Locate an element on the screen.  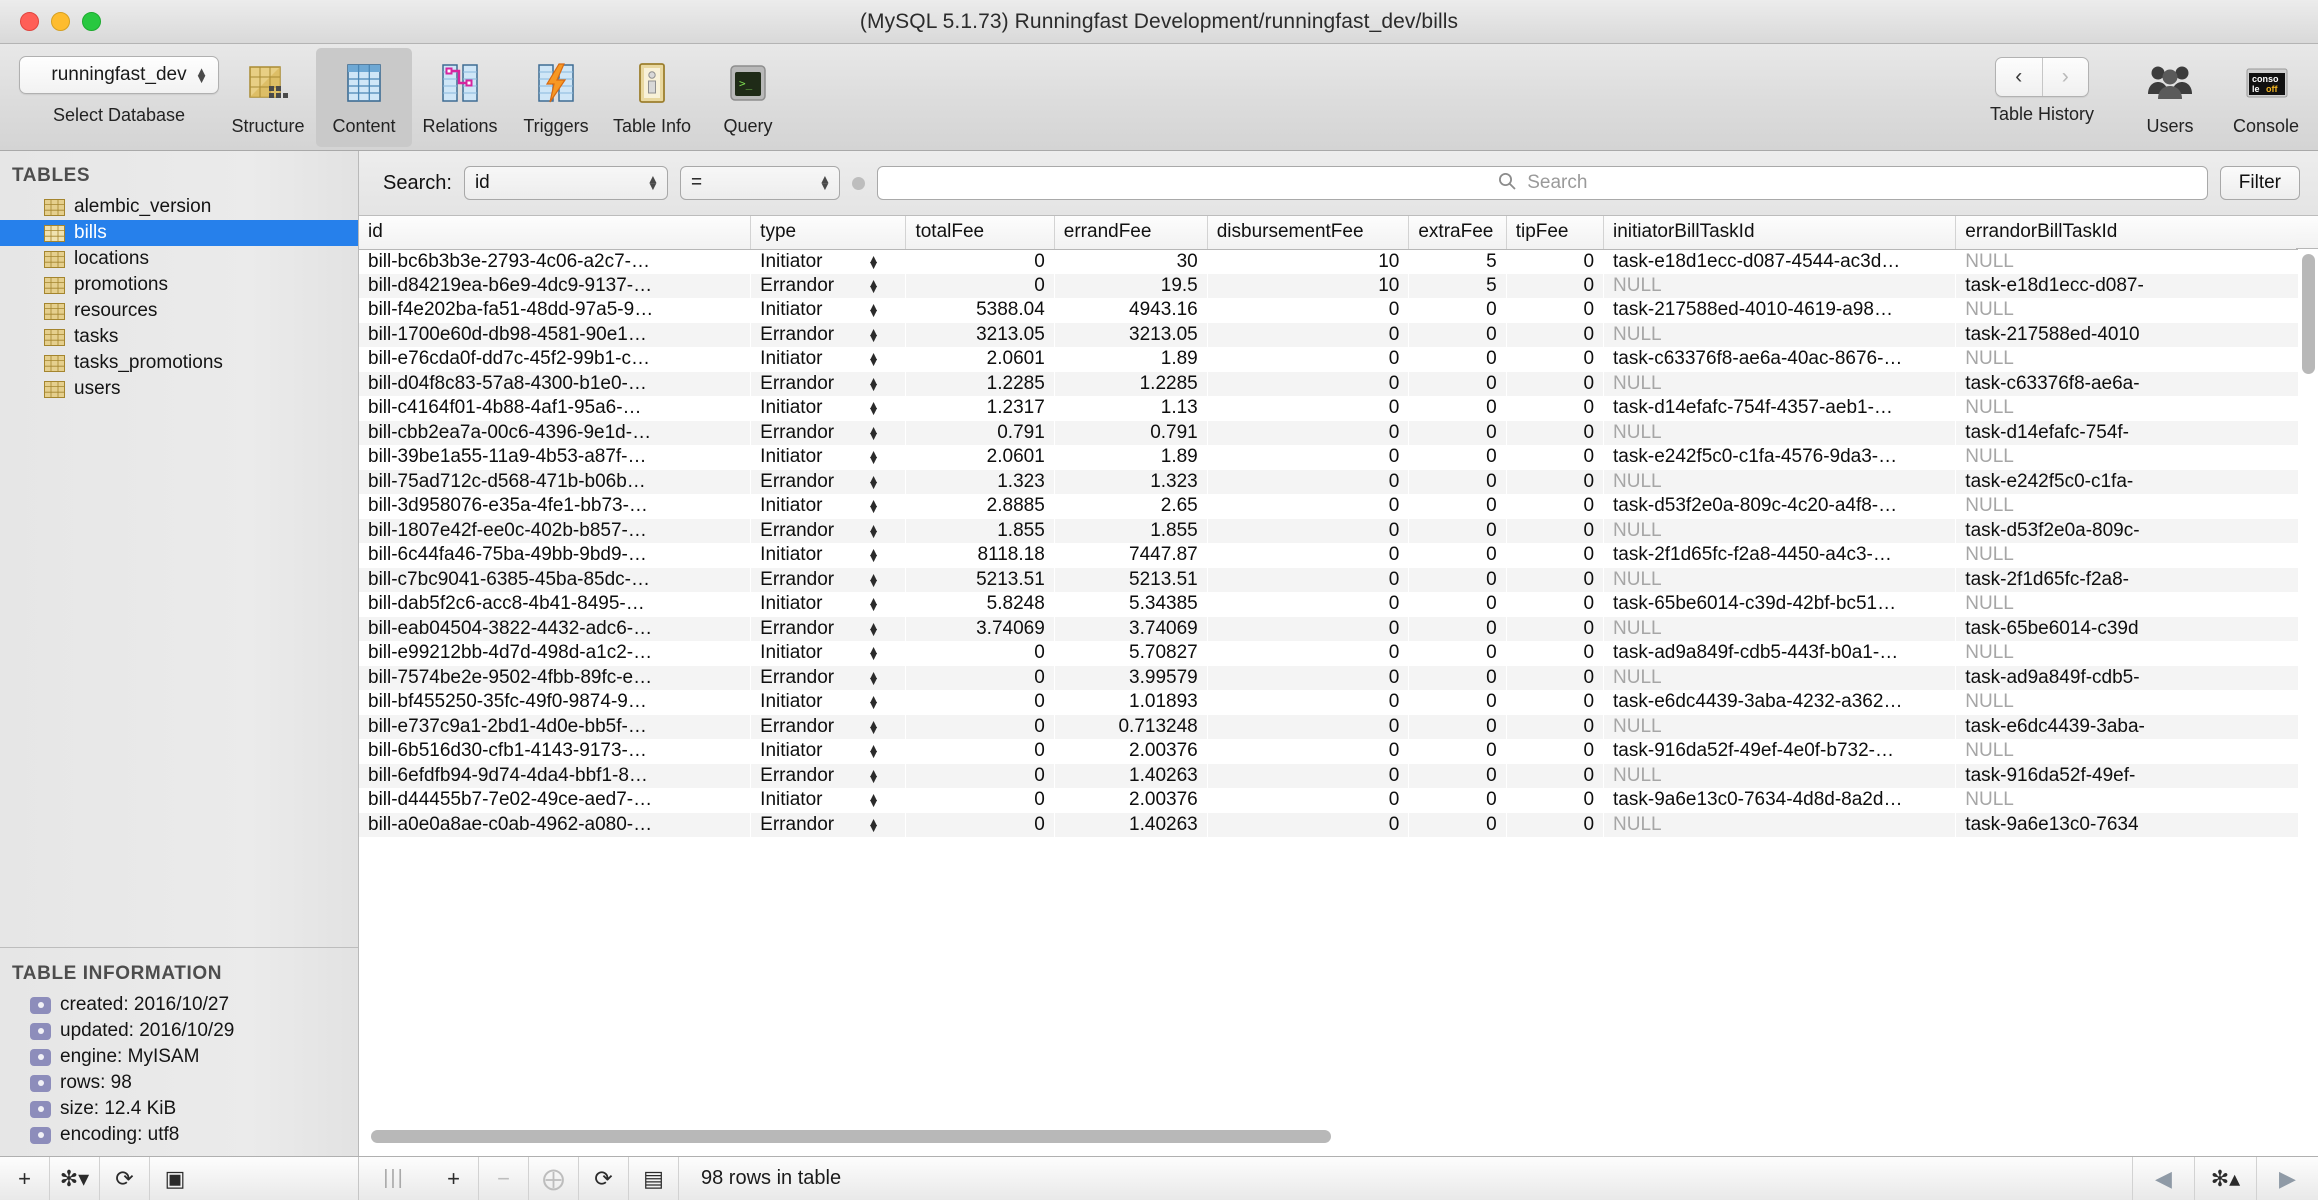
cell-errandFee: 0.791 is located at coordinates (1130, 433).